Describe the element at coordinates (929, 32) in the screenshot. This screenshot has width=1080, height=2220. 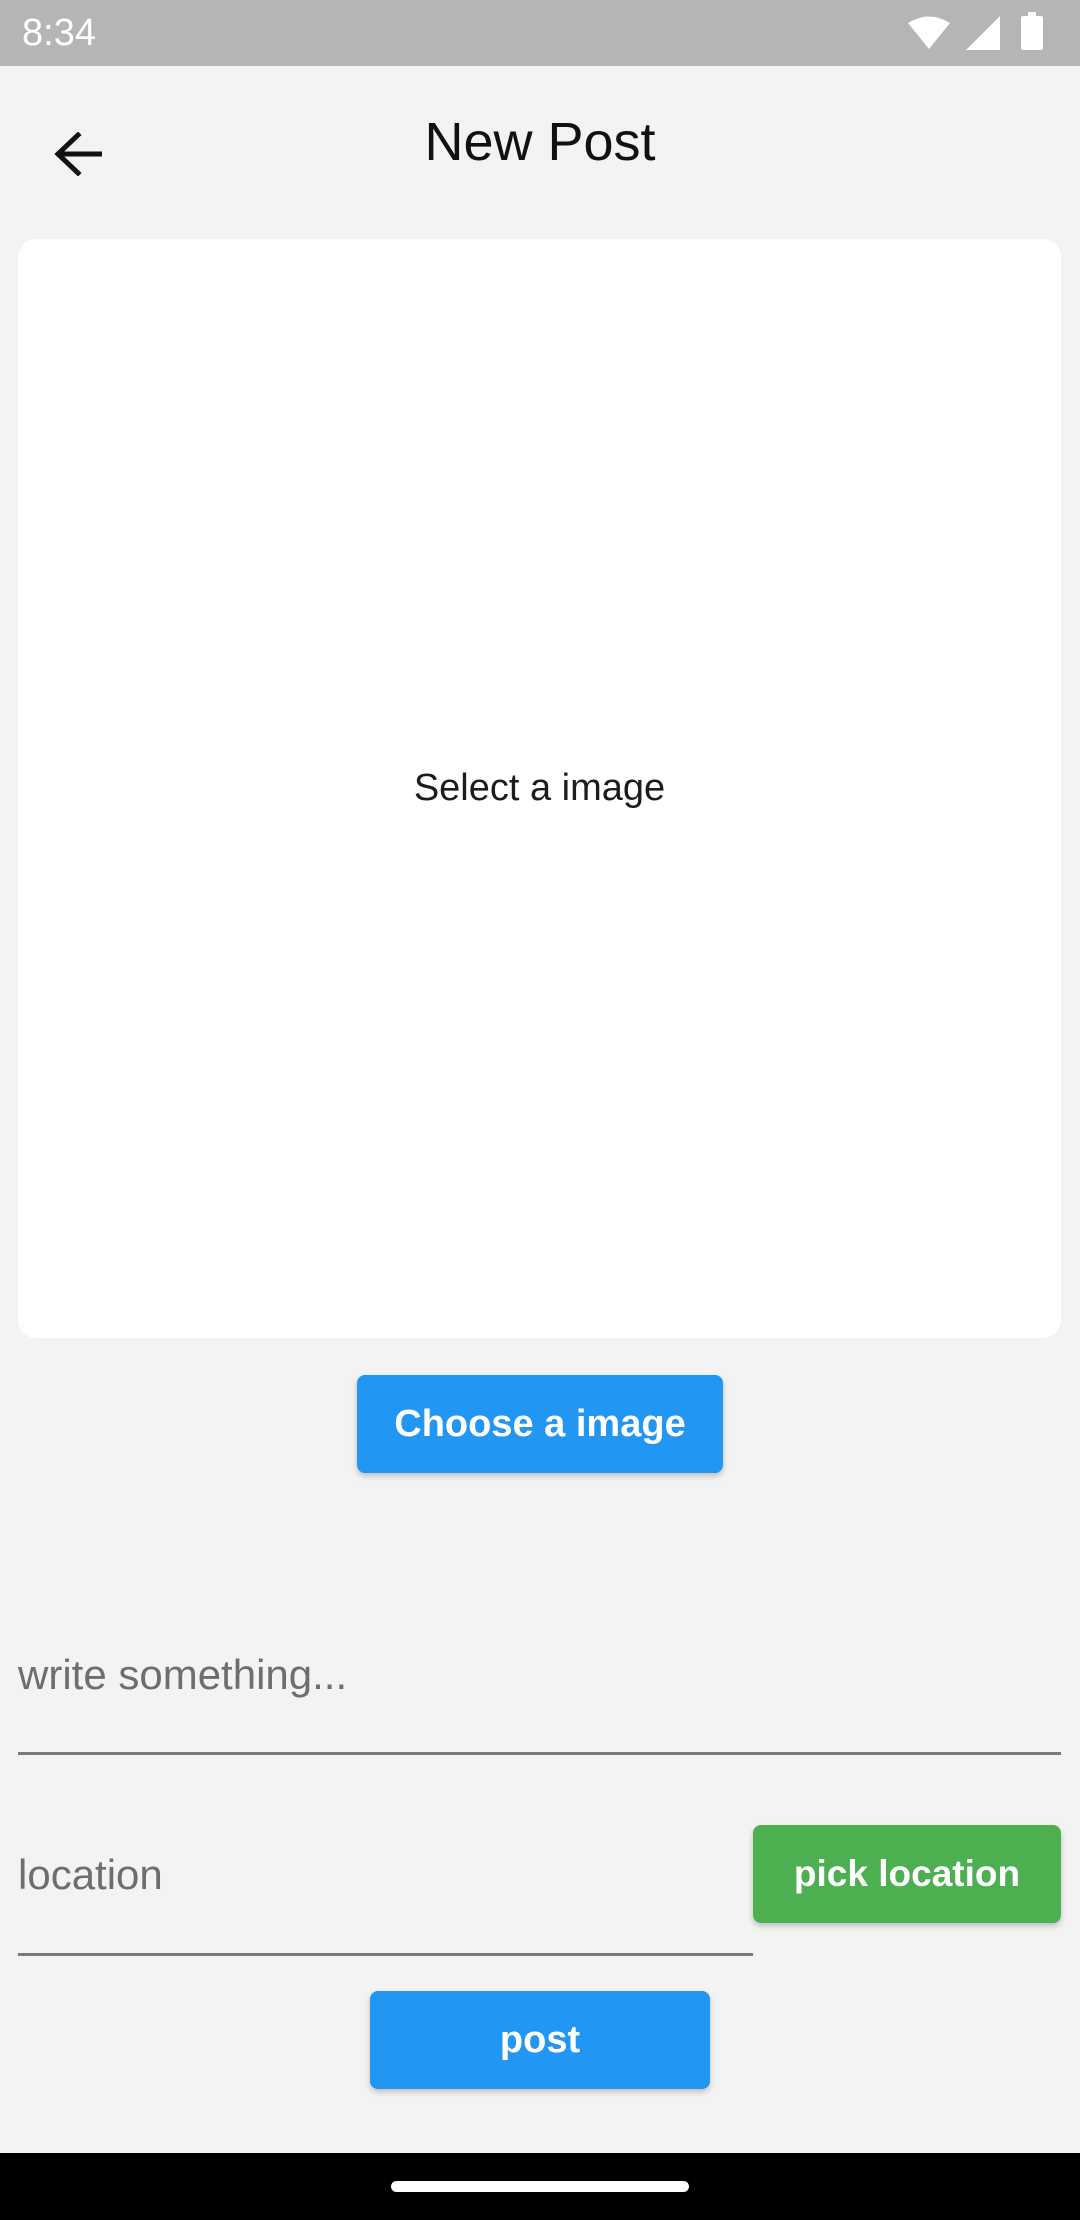
I see `wifi-icon` at that location.